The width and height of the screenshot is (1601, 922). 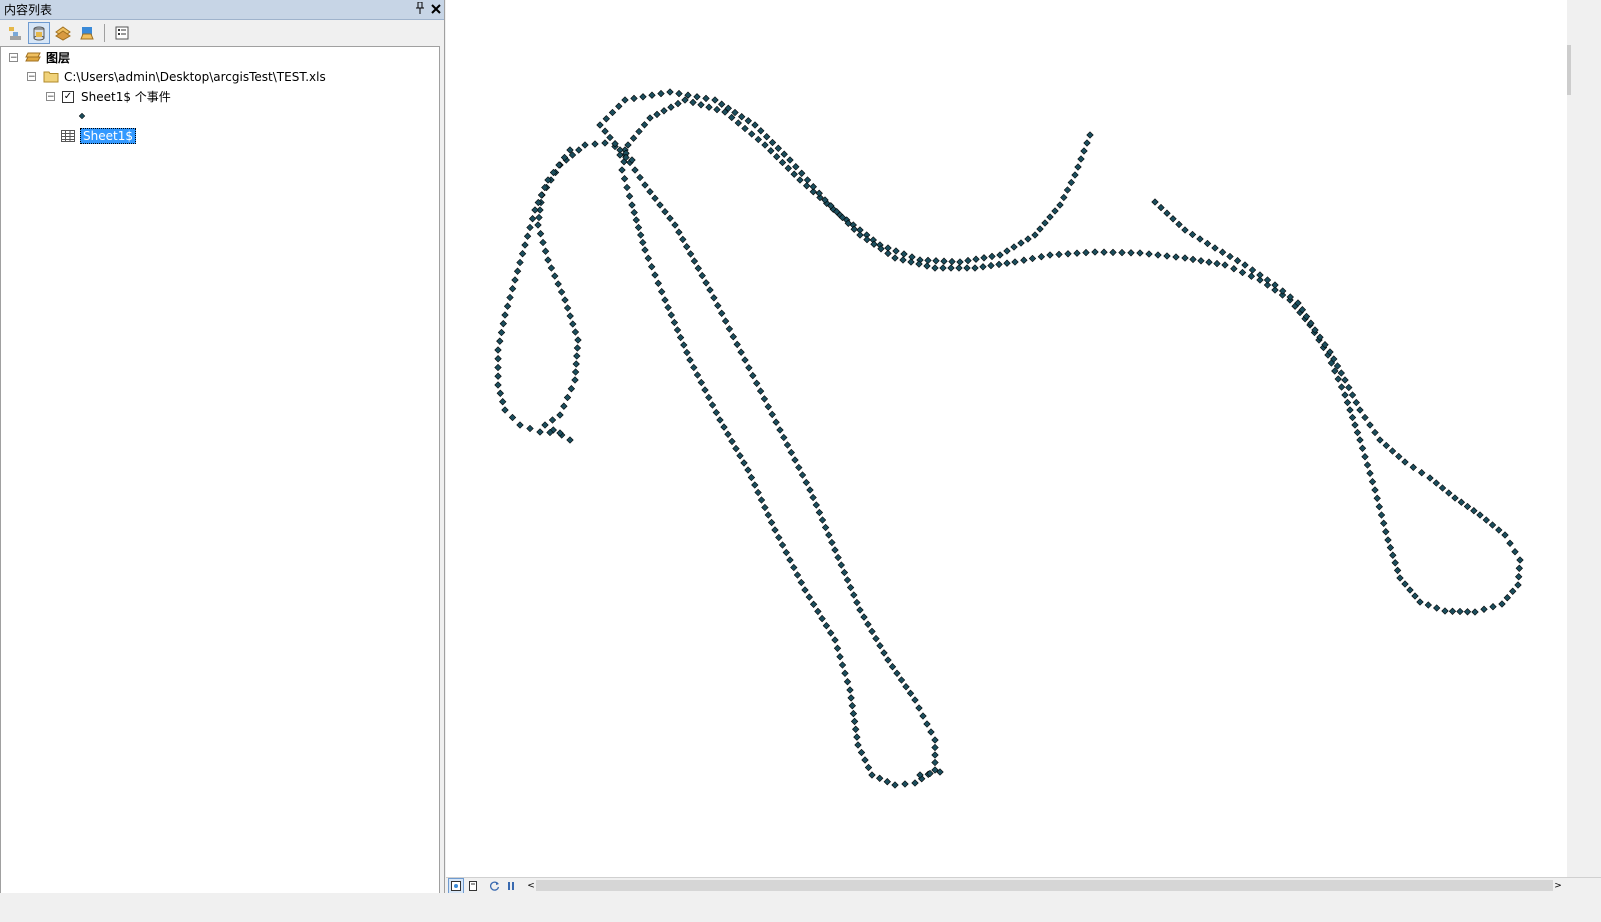 I want to click on tree-node-event-layer: − ✓ Sheet1$ 个事件, so click(x=108, y=96).